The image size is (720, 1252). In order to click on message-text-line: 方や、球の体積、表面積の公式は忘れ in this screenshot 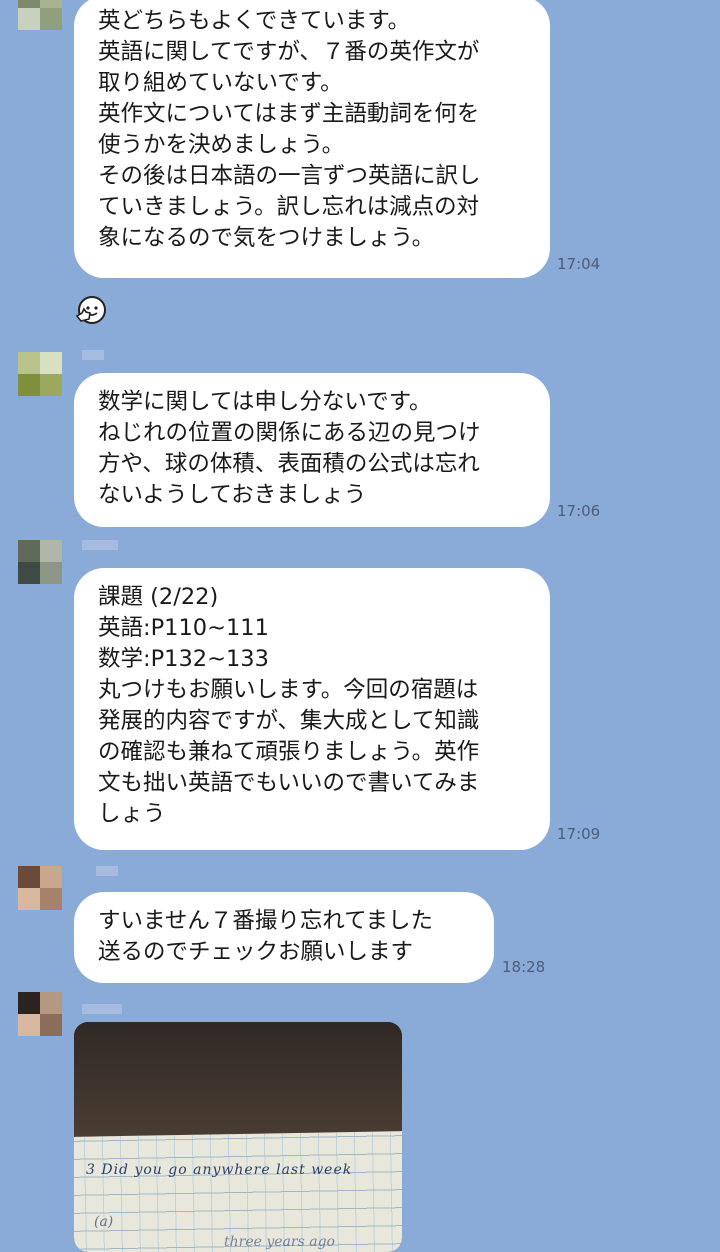, I will do `click(289, 464)`.